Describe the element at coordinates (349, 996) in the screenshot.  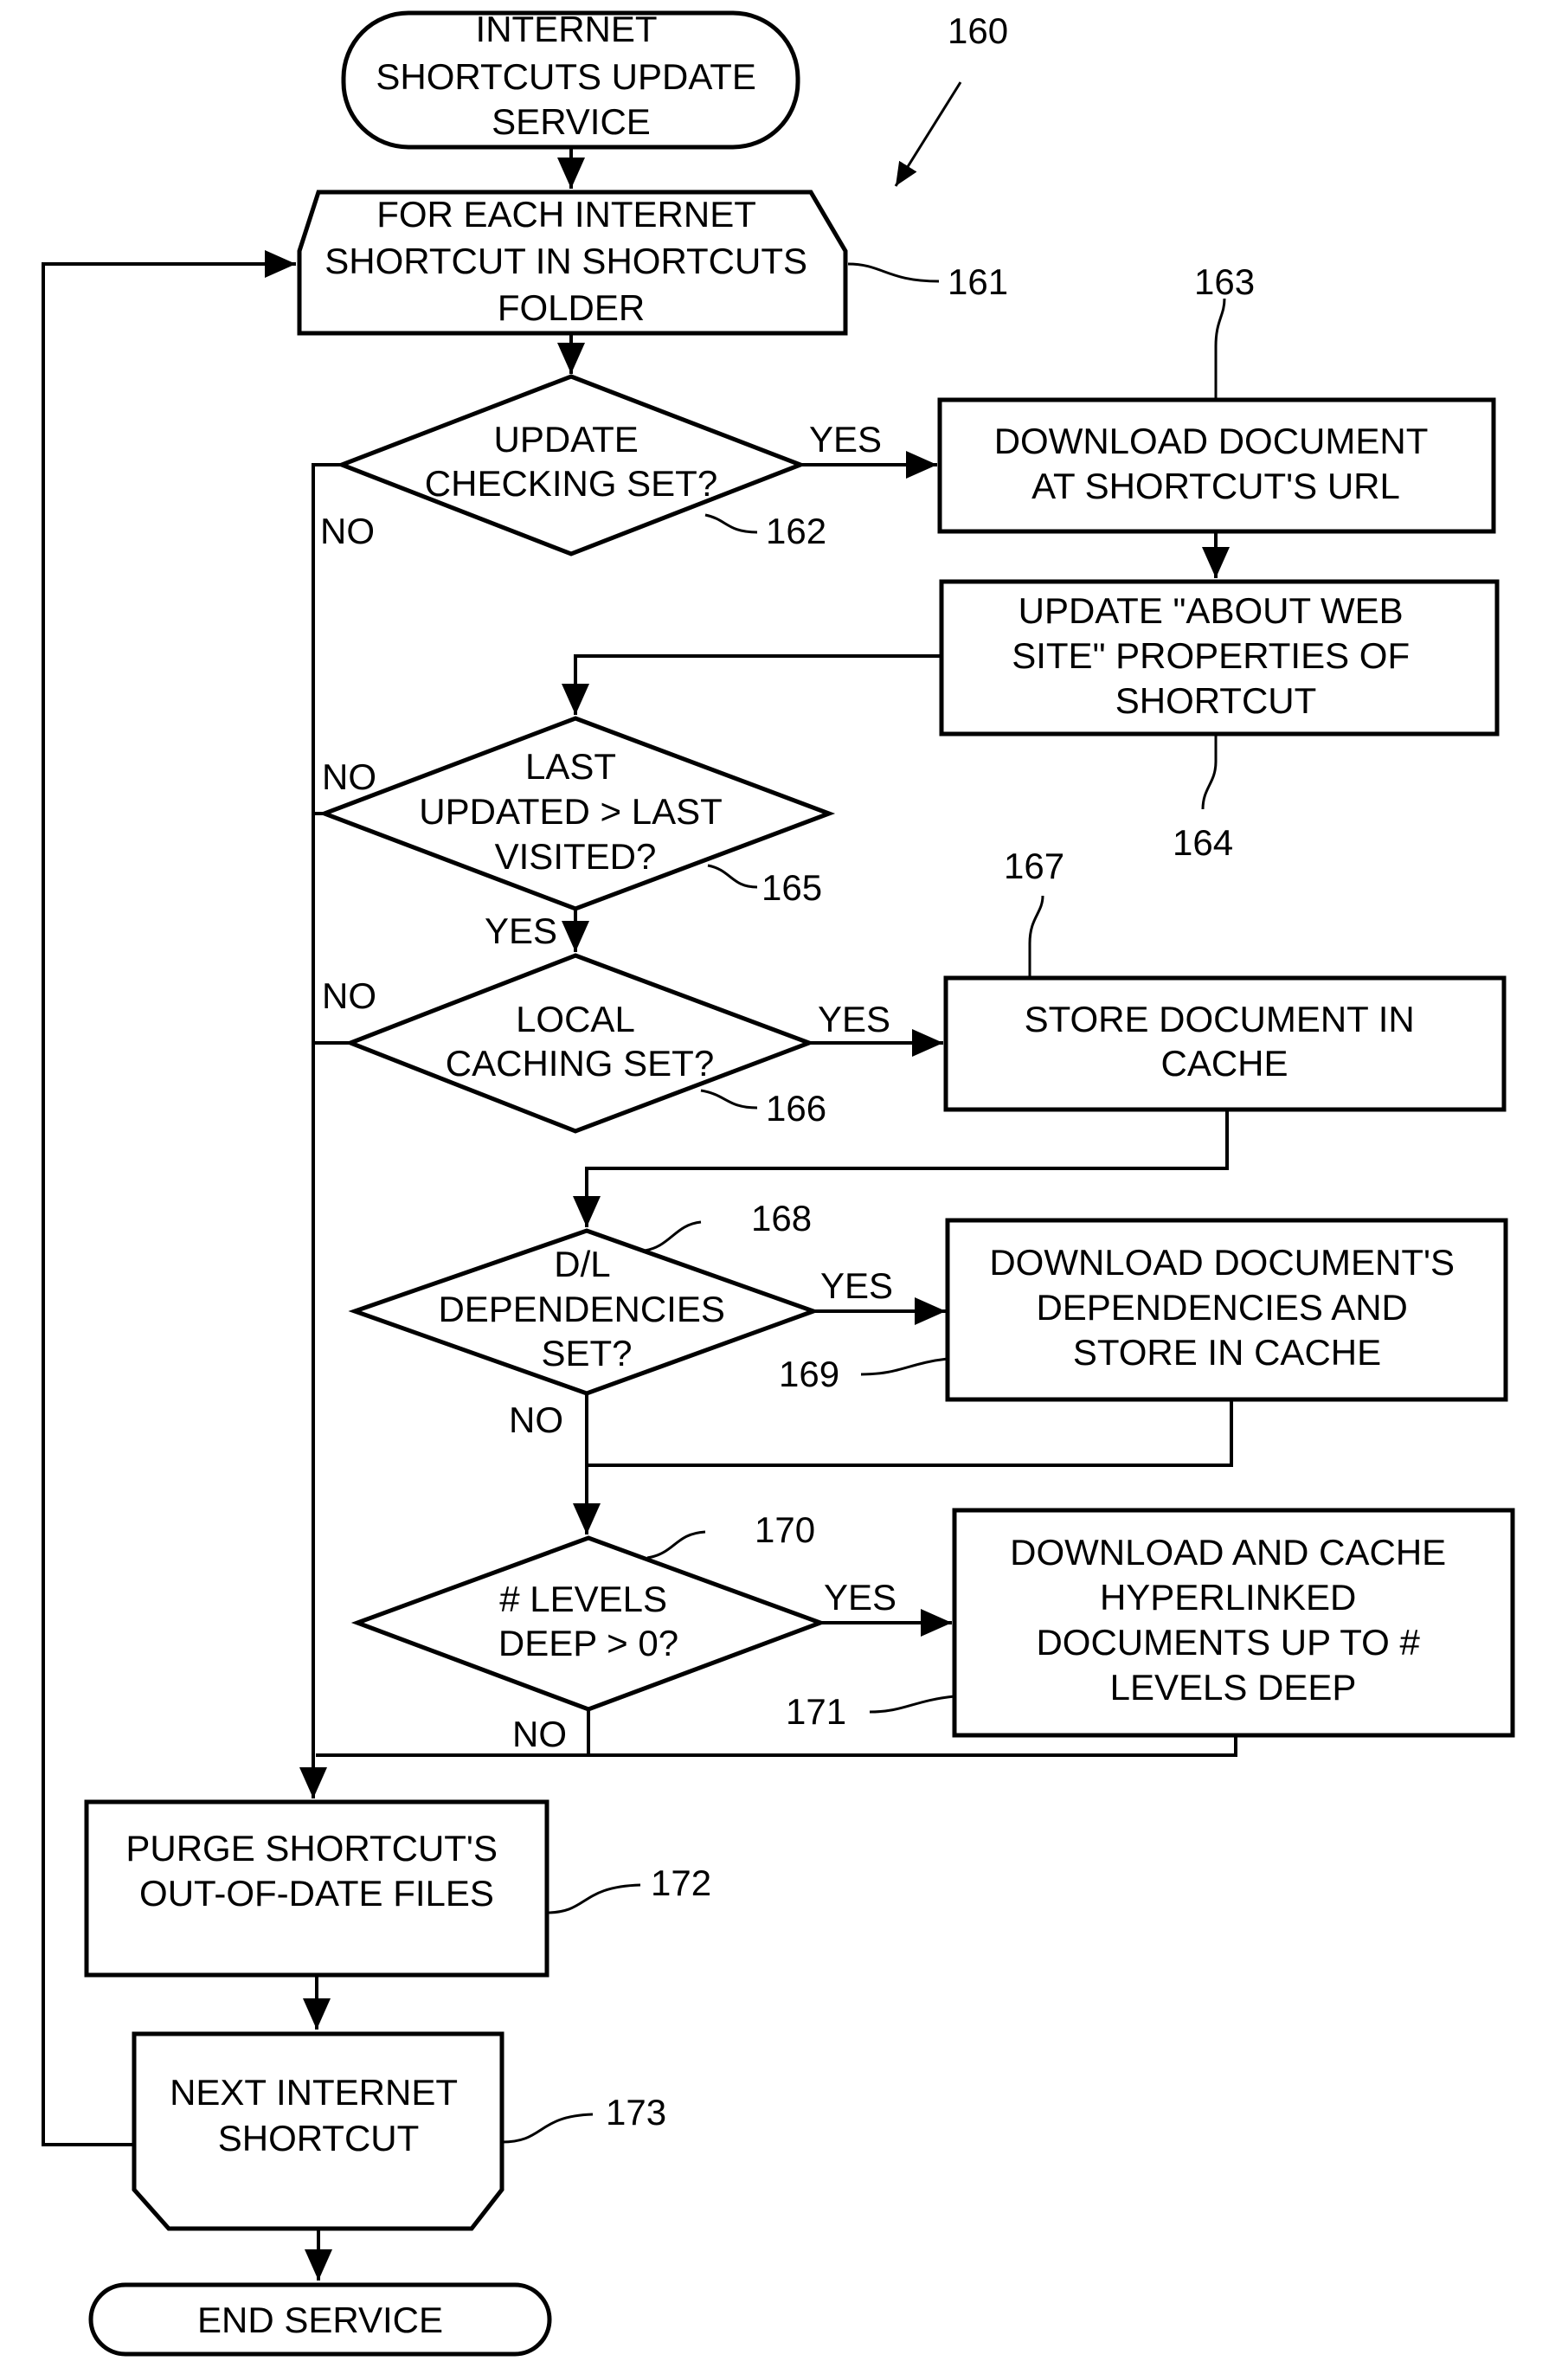
I see `no-166: NO` at that location.